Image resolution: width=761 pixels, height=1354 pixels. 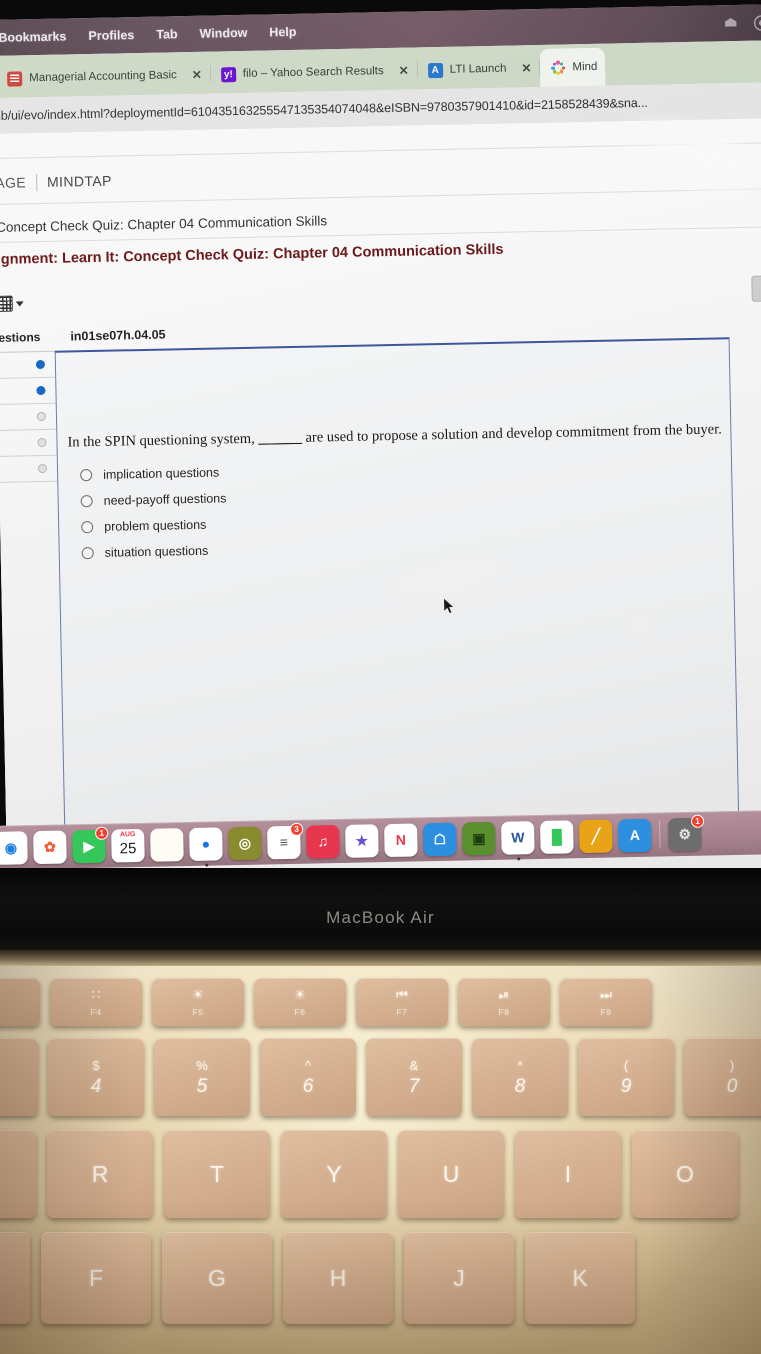 I want to click on dock-icon-chrome: ●, so click(x=206, y=846).